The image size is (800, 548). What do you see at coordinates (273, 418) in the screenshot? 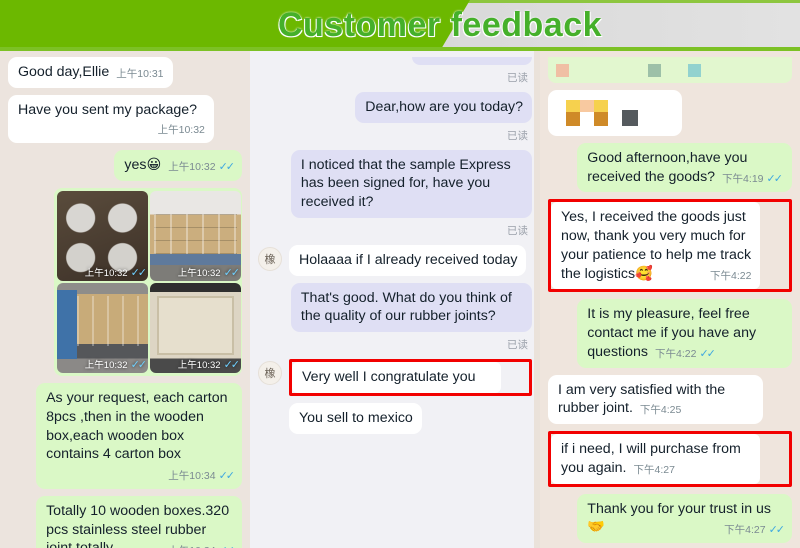
I see `avatar-spacer` at bounding box center [273, 418].